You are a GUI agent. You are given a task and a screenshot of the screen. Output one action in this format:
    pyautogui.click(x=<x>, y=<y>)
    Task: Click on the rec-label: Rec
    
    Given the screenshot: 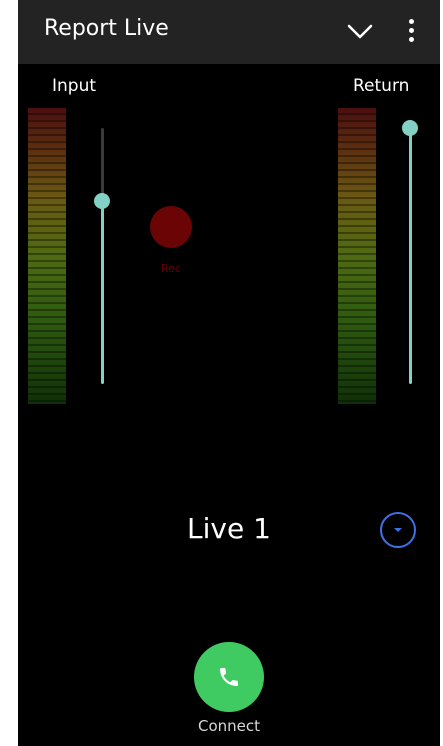 What is the action you would take?
    pyautogui.click(x=171, y=268)
    